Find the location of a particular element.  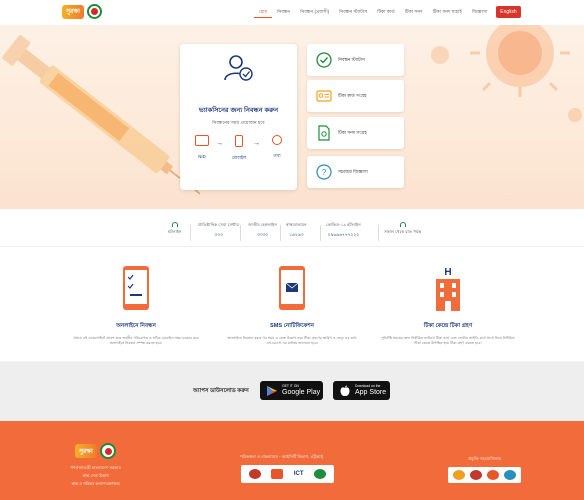

footer-tech-title: প্রযুক্তি সহযোগিতায় is located at coordinates (485, 458).